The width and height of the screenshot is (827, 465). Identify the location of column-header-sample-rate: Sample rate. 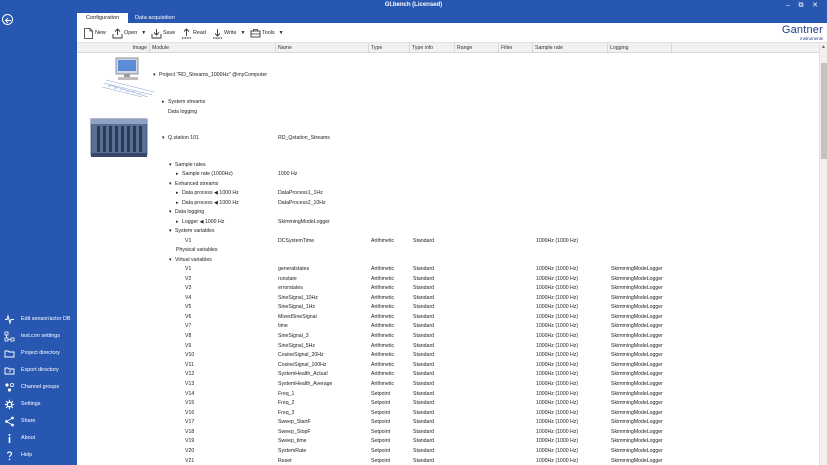
(570, 48).